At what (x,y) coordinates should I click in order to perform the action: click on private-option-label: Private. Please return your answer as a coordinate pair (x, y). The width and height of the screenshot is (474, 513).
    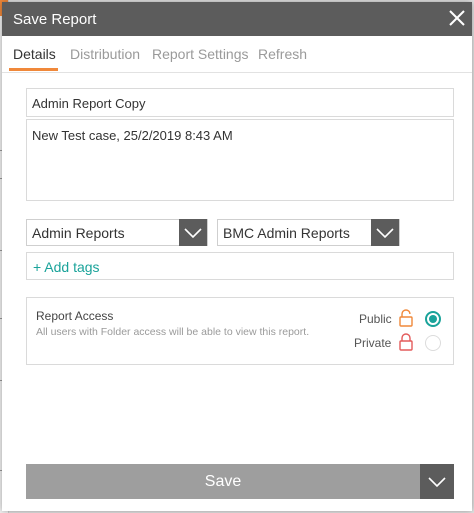
    Looking at the image, I should click on (373, 343).